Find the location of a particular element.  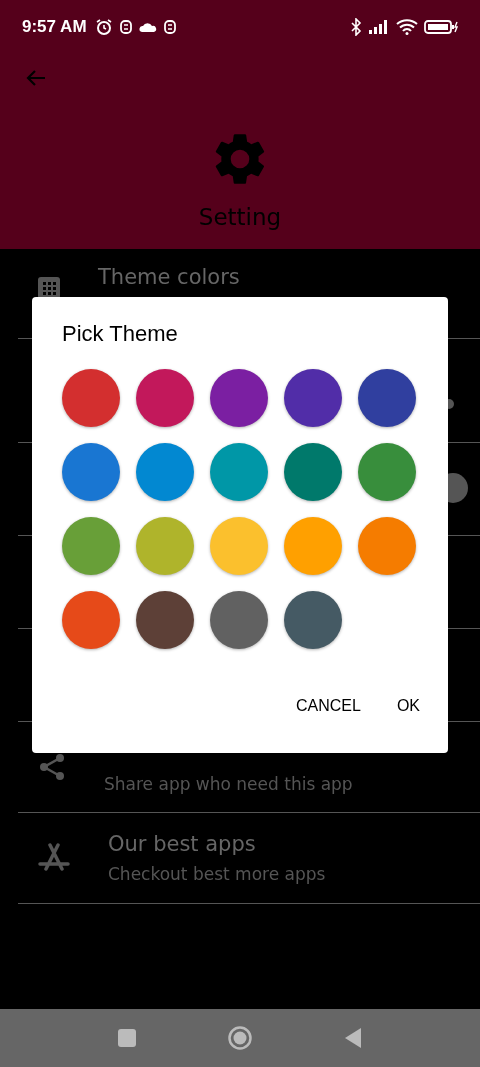

back-icon is located at coordinates (353, 1038).